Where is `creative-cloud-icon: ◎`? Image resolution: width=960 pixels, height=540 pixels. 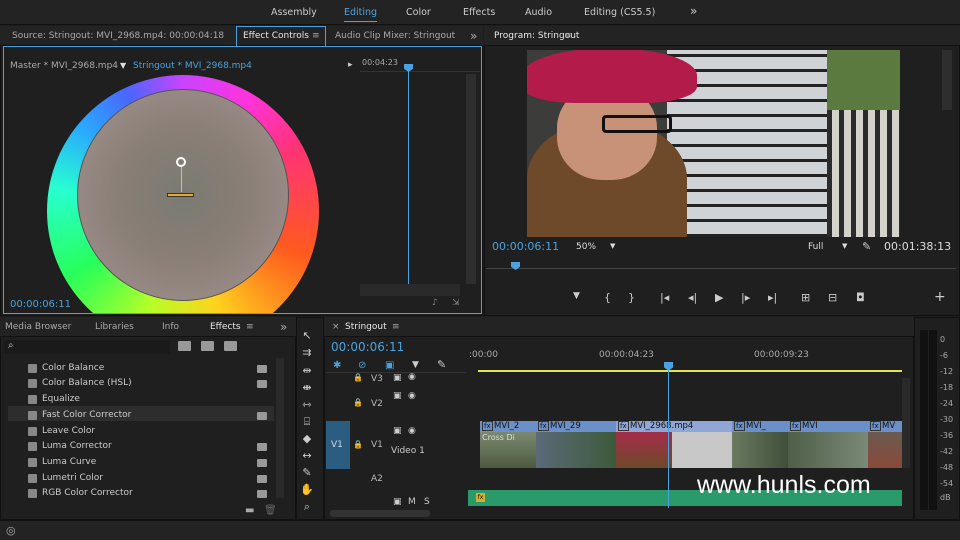 creative-cloud-icon: ◎ is located at coordinates (11, 530).